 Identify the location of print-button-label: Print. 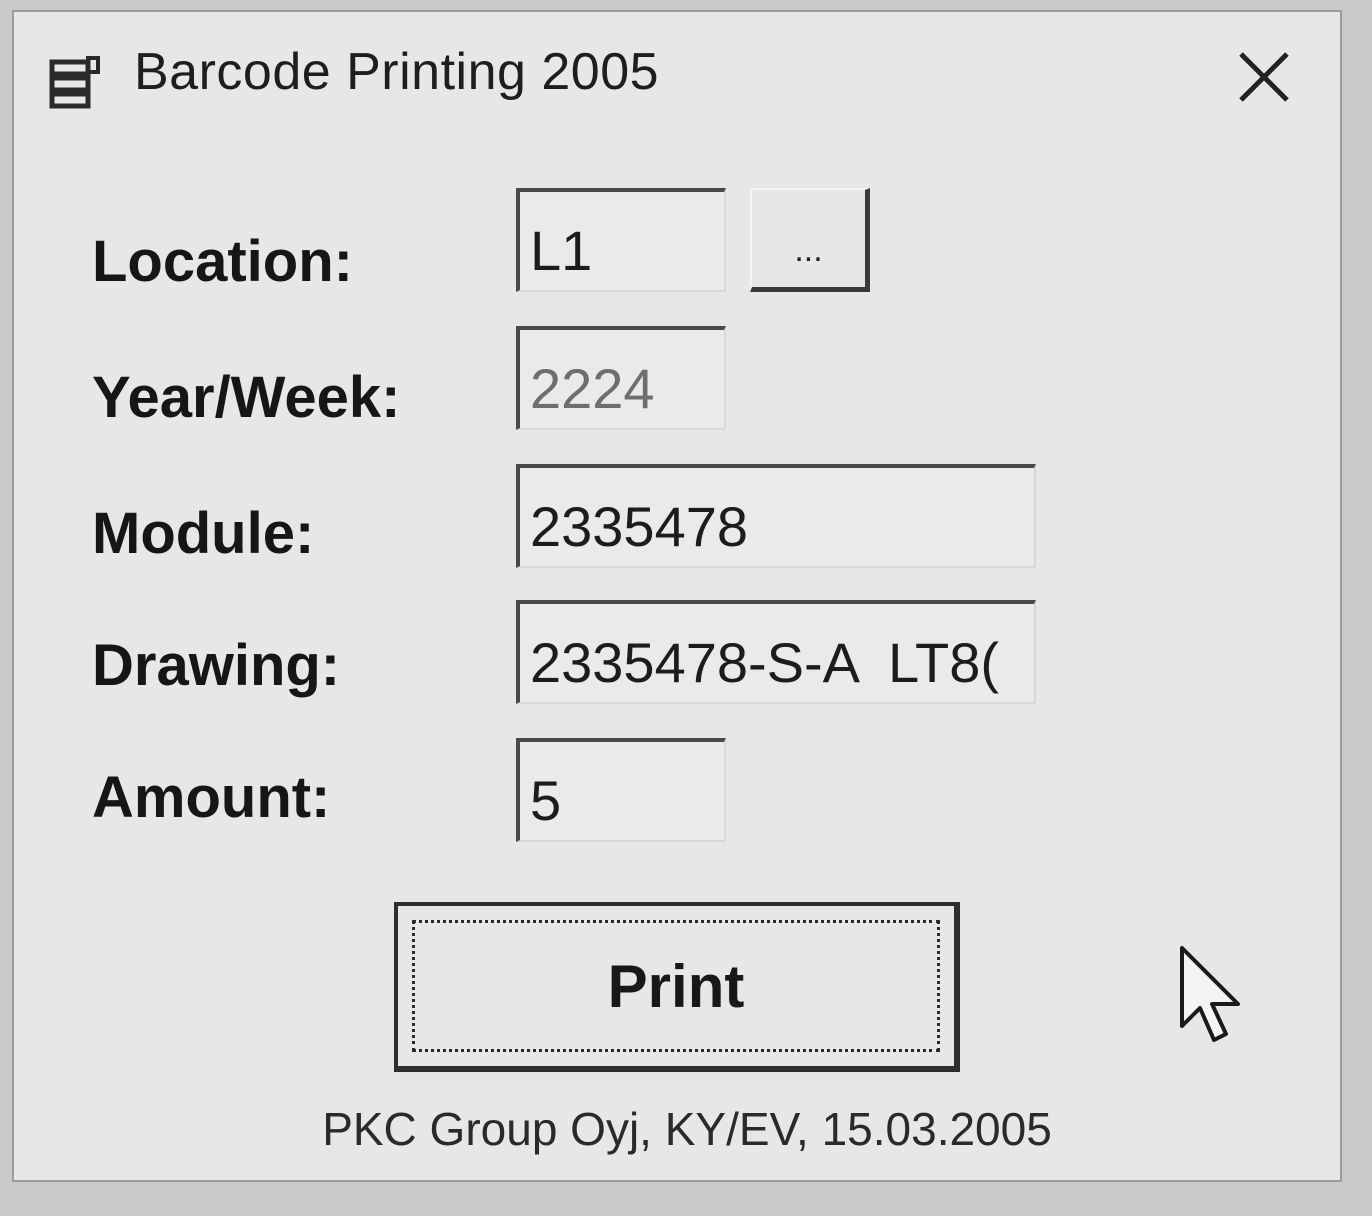
(676, 986).